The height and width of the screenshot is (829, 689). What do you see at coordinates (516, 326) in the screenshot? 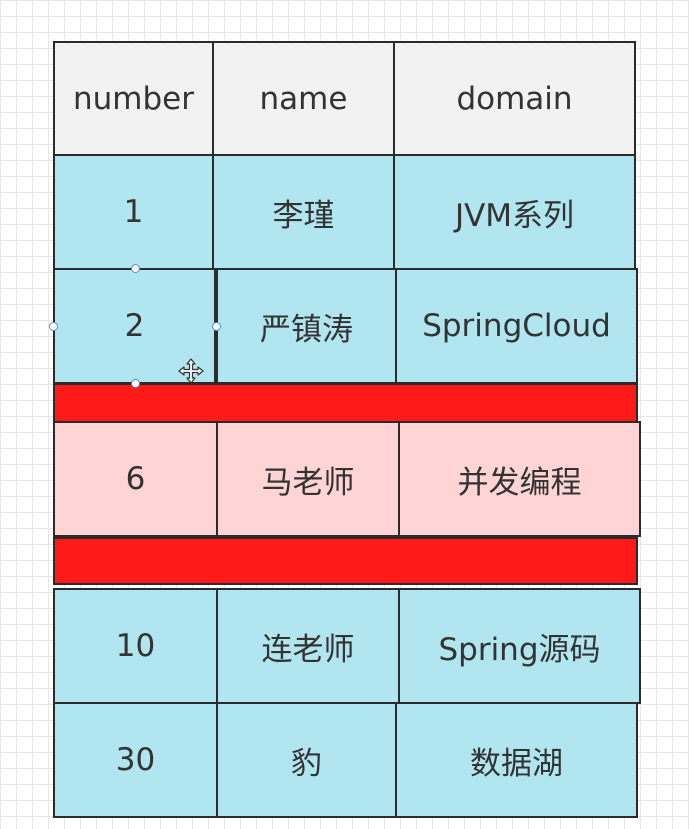
I see `row2-domain: SpringCloud` at bounding box center [516, 326].